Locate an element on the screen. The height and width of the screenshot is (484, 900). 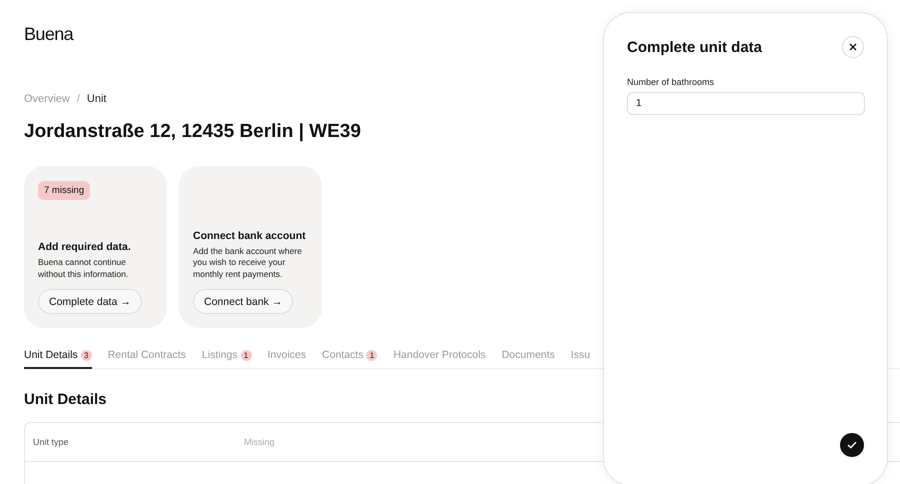
tab-label: Documents is located at coordinates (528, 355).